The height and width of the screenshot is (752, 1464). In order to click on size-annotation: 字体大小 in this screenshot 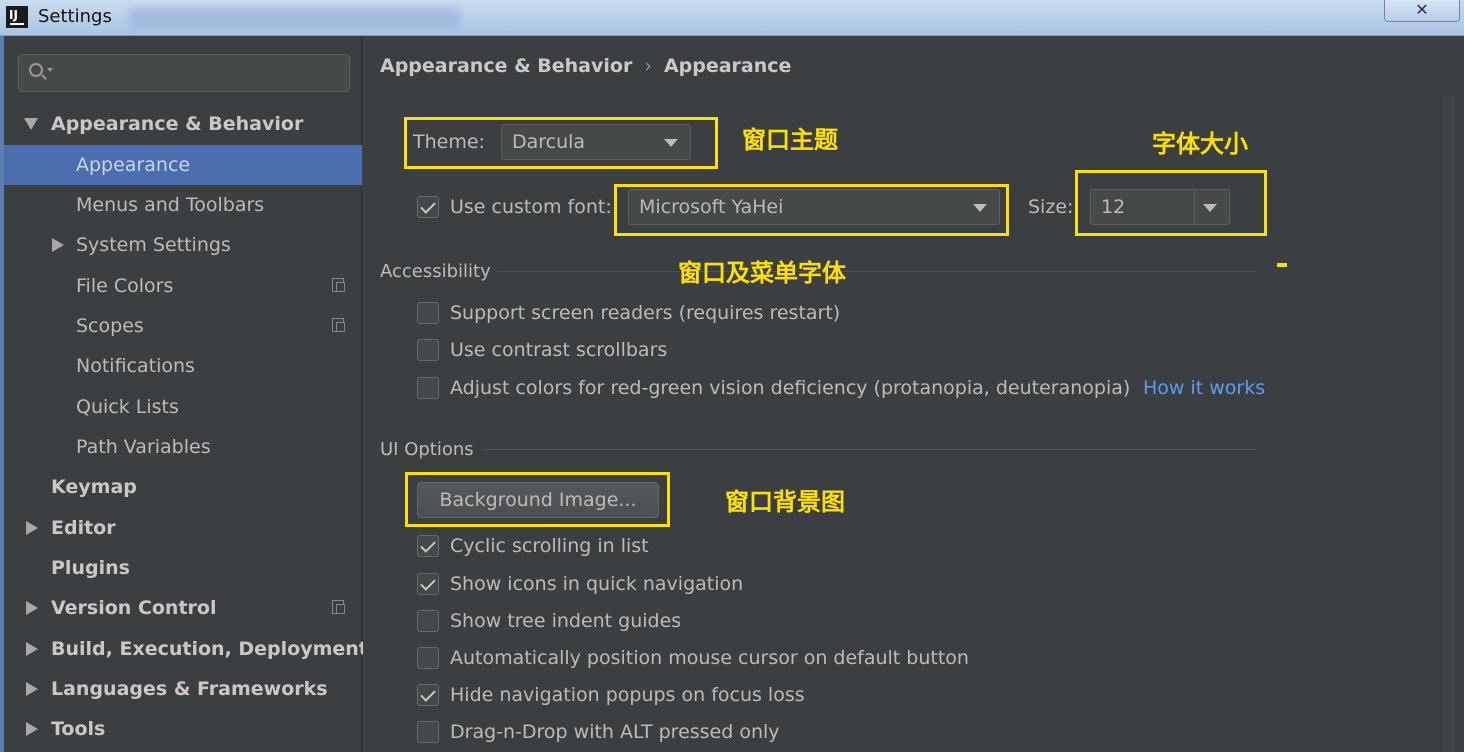, I will do `click(1200, 144)`.